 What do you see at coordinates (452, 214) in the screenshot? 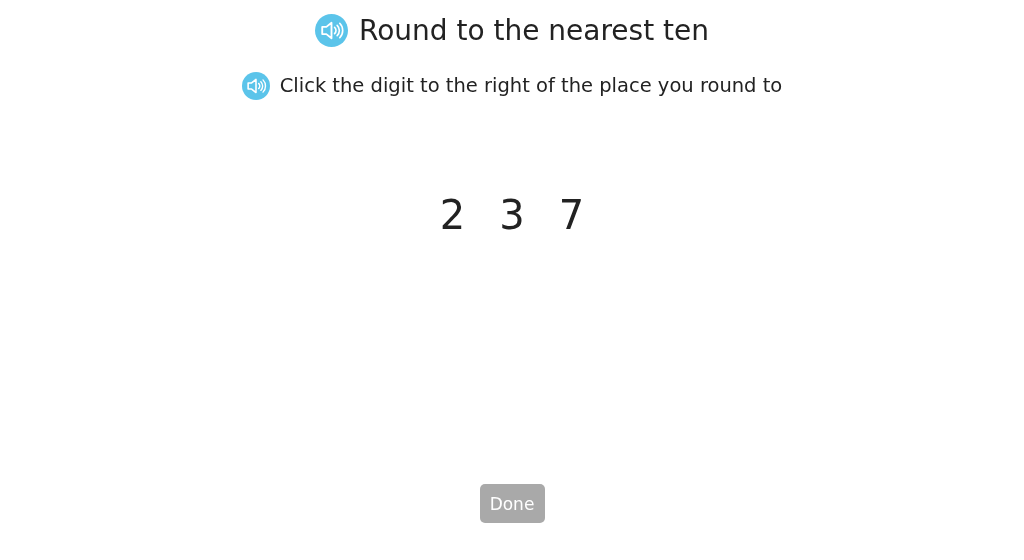
I see `digit-button: 2` at bounding box center [452, 214].